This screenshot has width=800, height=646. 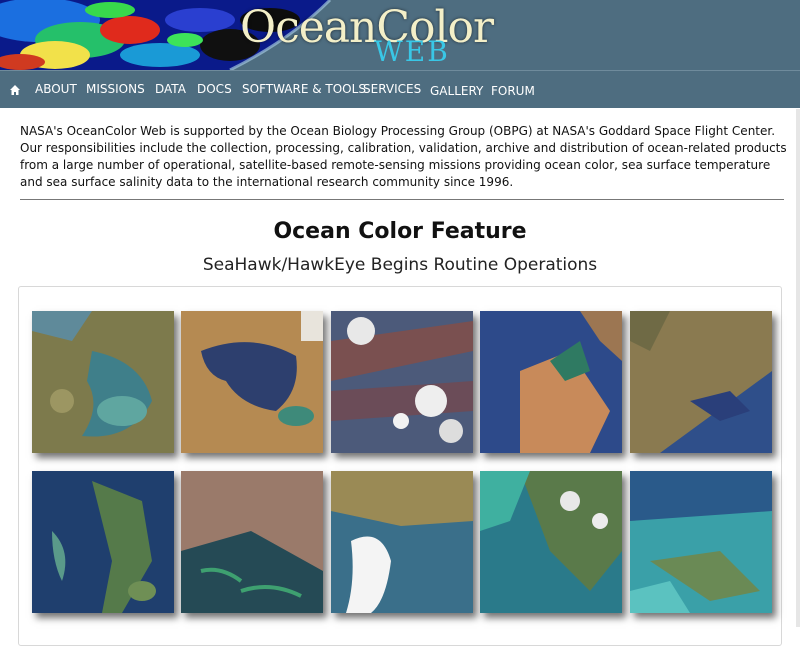 What do you see at coordinates (513, 91) in the screenshot?
I see `nav-forum: FORUM` at bounding box center [513, 91].